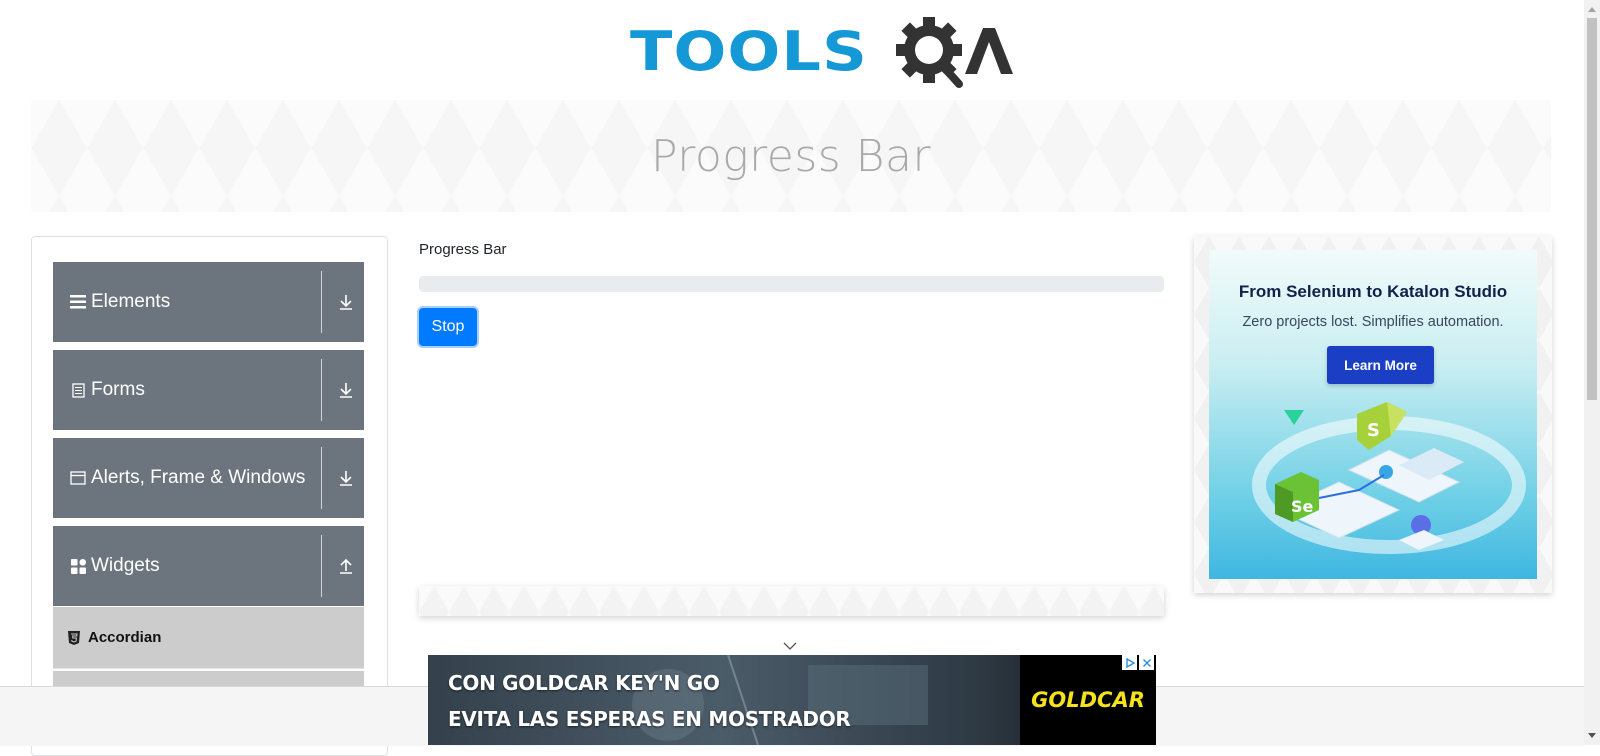  What do you see at coordinates (74, 637) in the screenshot?
I see `html5-icon` at bounding box center [74, 637].